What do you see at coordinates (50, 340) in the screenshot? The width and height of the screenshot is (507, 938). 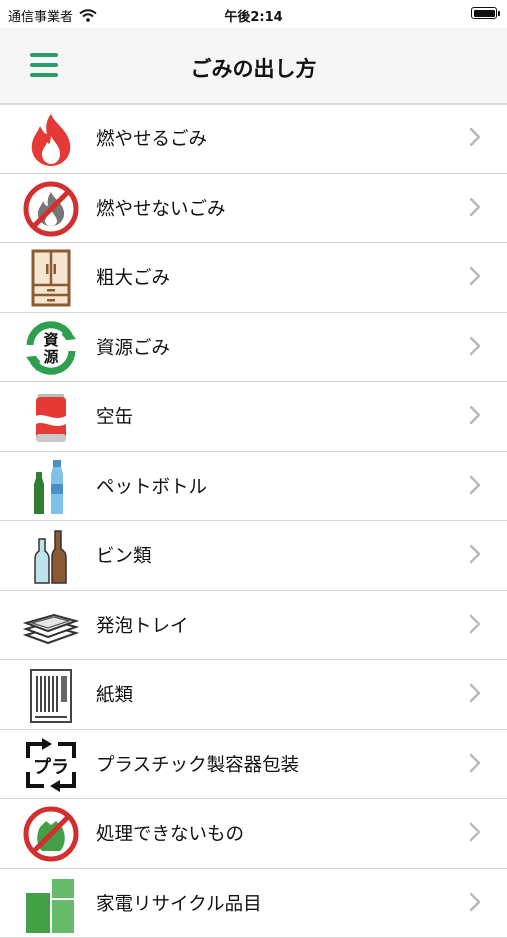 I see `svg-text: 資` at bounding box center [50, 340].